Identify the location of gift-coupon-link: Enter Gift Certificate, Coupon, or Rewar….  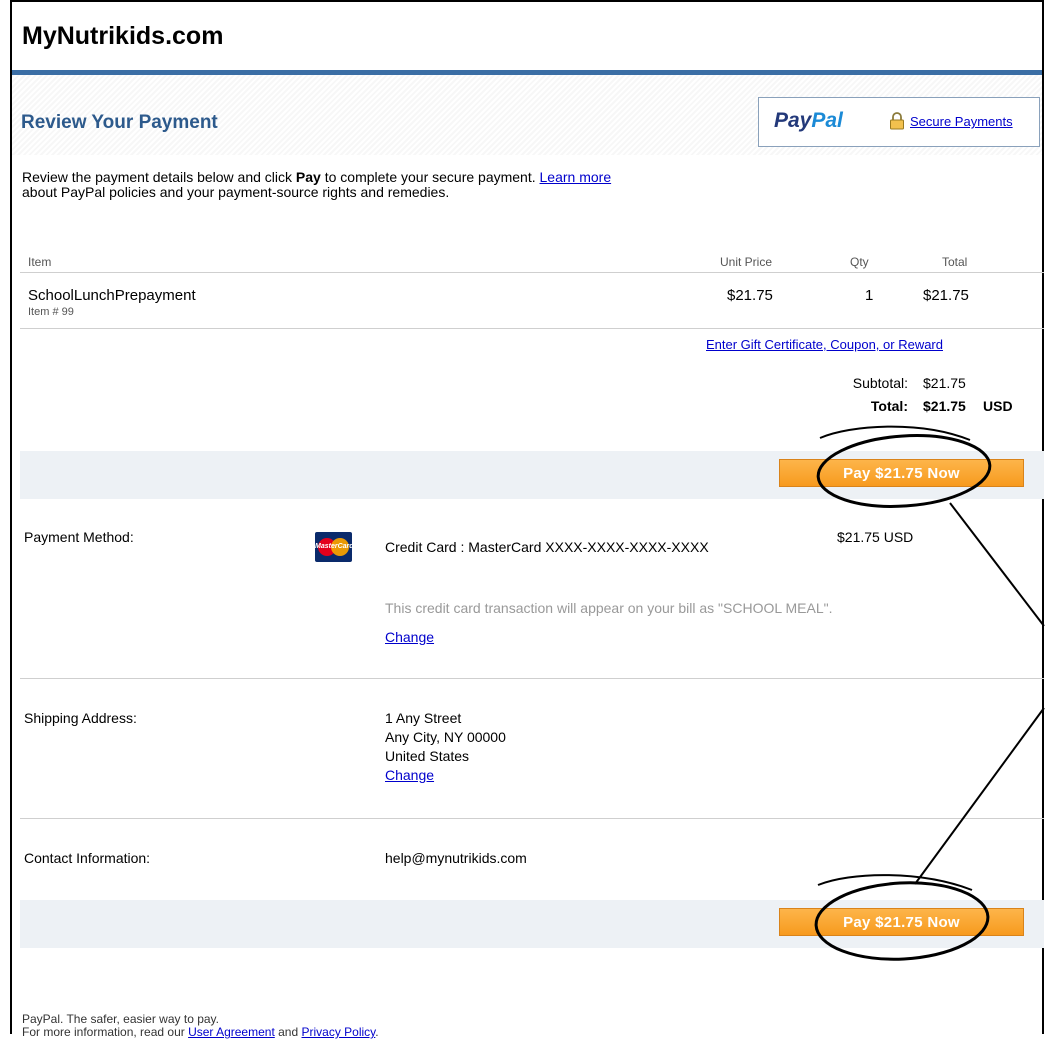
(824, 344).